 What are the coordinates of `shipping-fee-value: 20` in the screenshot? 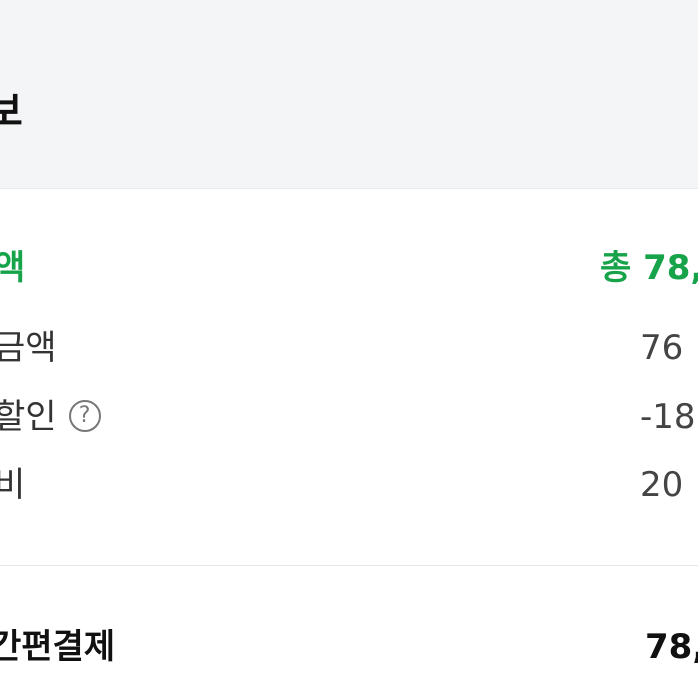 It's located at (662, 485).